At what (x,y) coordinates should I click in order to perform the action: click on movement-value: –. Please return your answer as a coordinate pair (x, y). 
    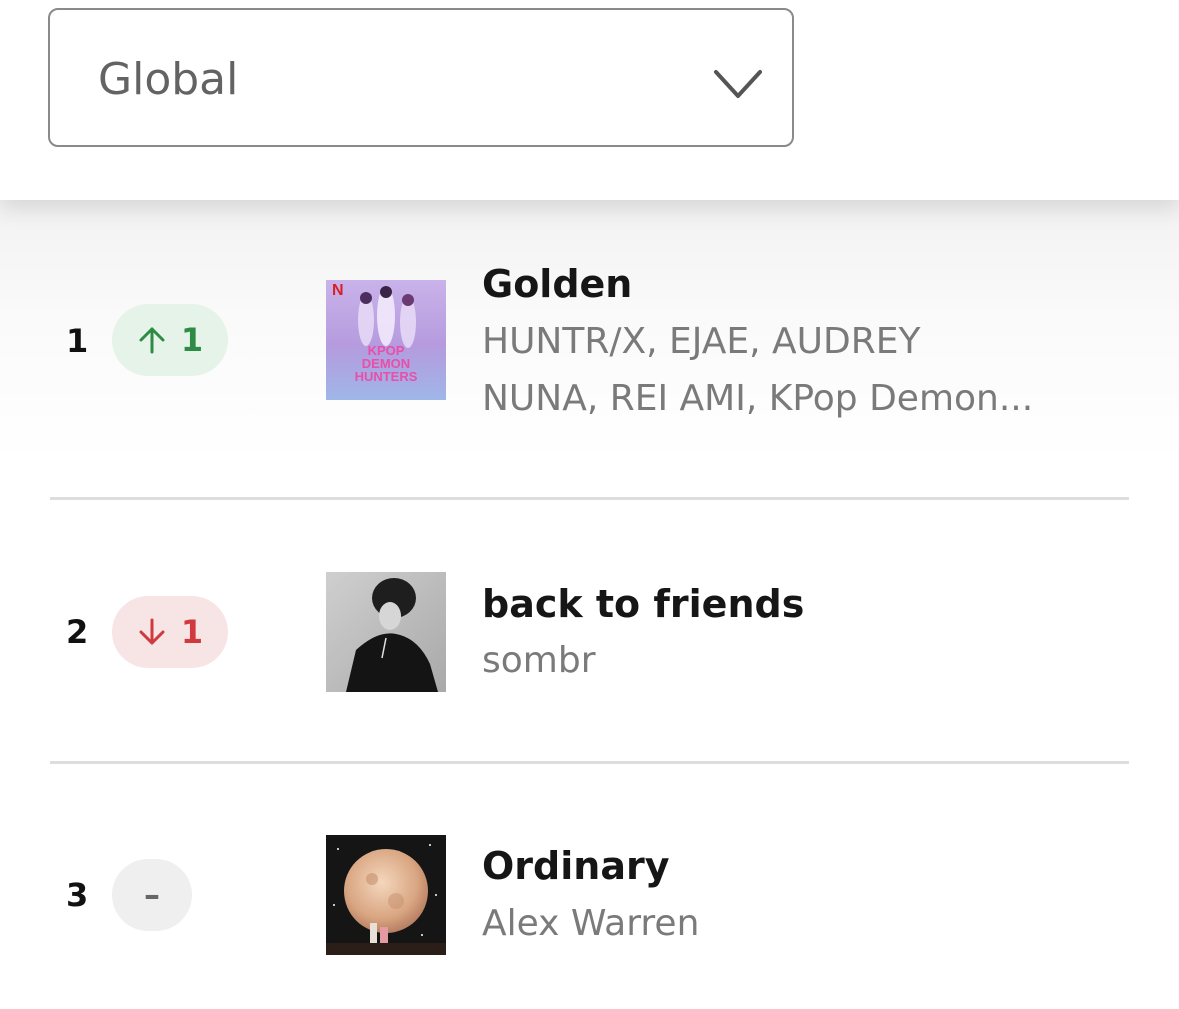
    Looking at the image, I should click on (152, 895).